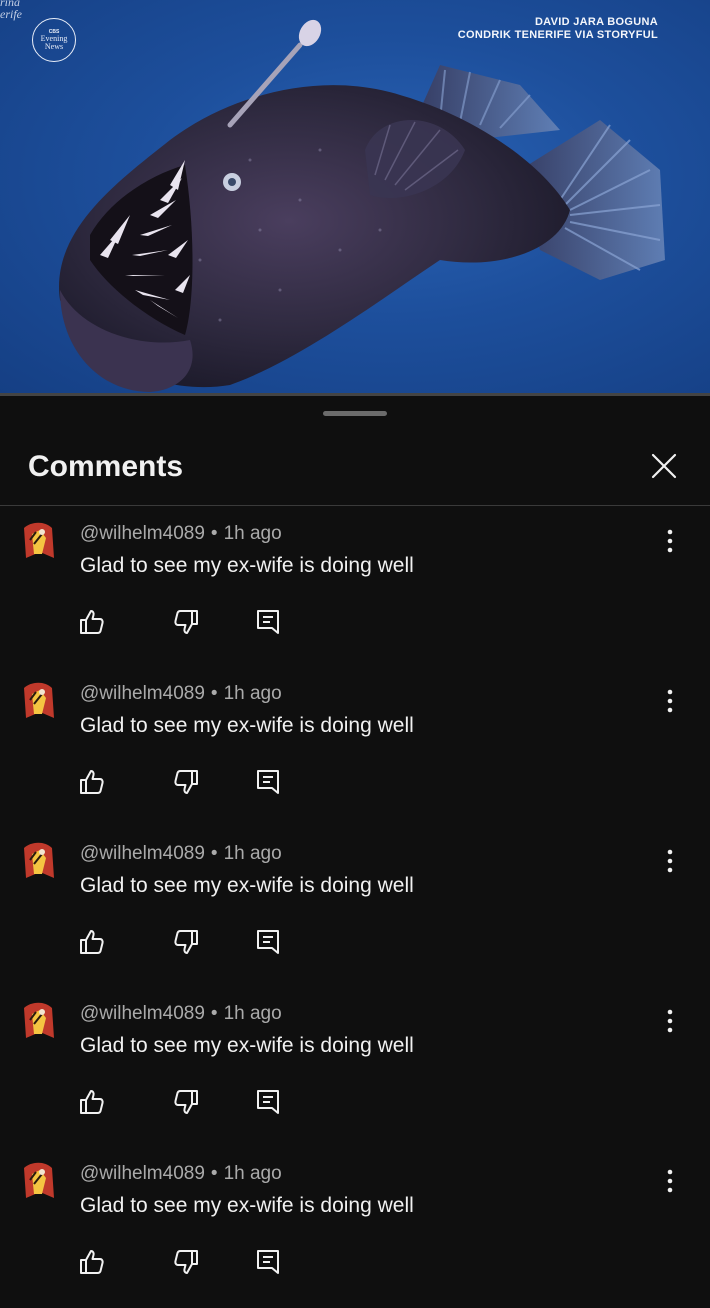  Describe the element at coordinates (54, 40) in the screenshot. I see `cbs-evening-news-logo: CBS Evening News` at that location.